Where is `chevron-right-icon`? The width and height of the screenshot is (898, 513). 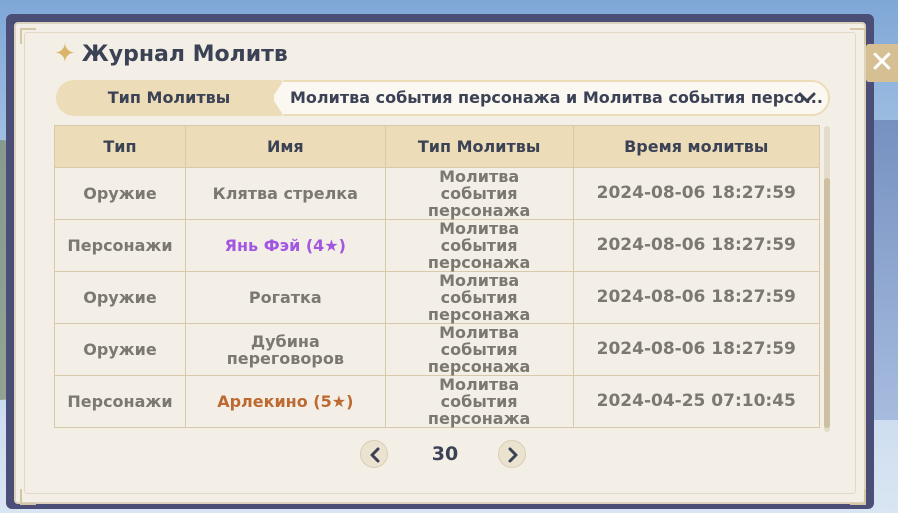 chevron-right-icon is located at coordinates (513, 455).